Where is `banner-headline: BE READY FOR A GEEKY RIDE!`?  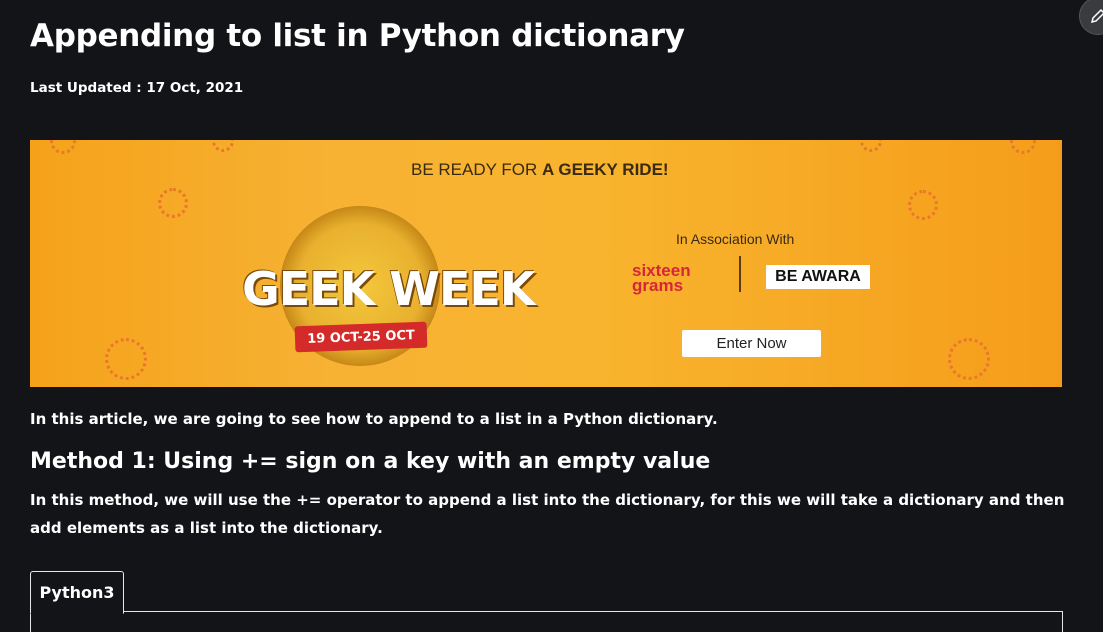 banner-headline: BE READY FOR A GEEKY RIDE! is located at coordinates (540, 170).